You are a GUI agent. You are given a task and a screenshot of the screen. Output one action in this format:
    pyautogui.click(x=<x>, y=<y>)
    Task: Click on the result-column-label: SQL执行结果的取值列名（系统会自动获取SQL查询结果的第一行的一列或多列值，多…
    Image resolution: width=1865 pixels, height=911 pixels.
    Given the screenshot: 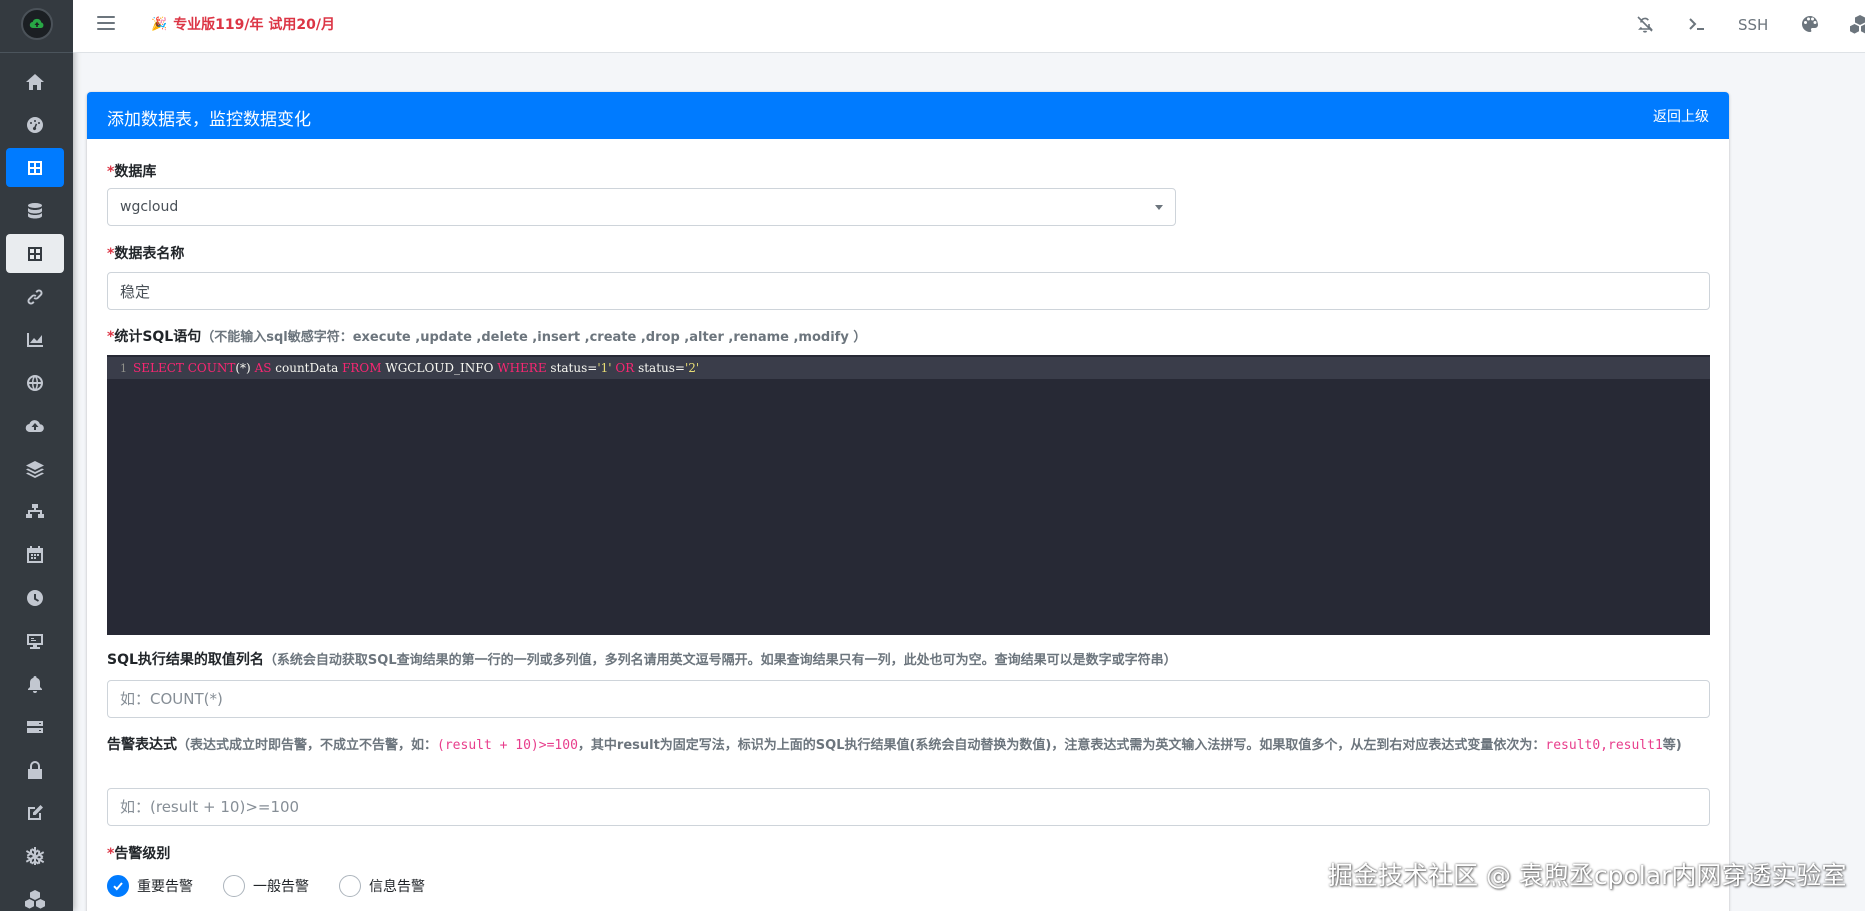 What is the action you would take?
    pyautogui.click(x=642, y=659)
    